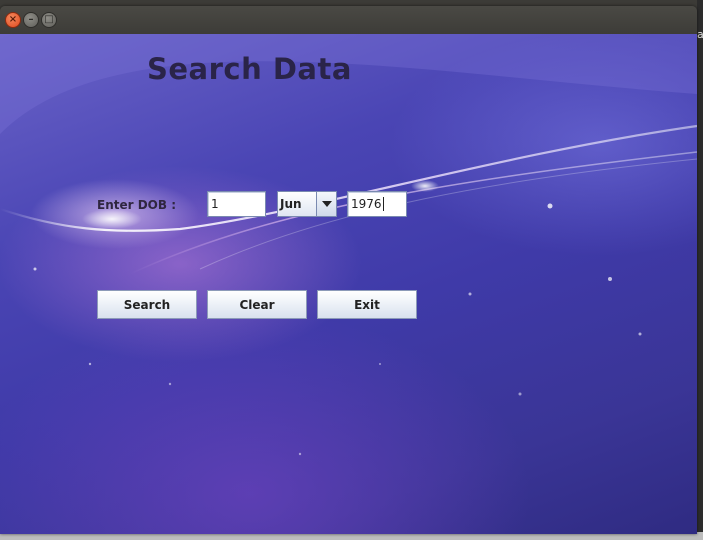 The width and height of the screenshot is (703, 540). I want to click on day-field: 1, so click(236, 204).